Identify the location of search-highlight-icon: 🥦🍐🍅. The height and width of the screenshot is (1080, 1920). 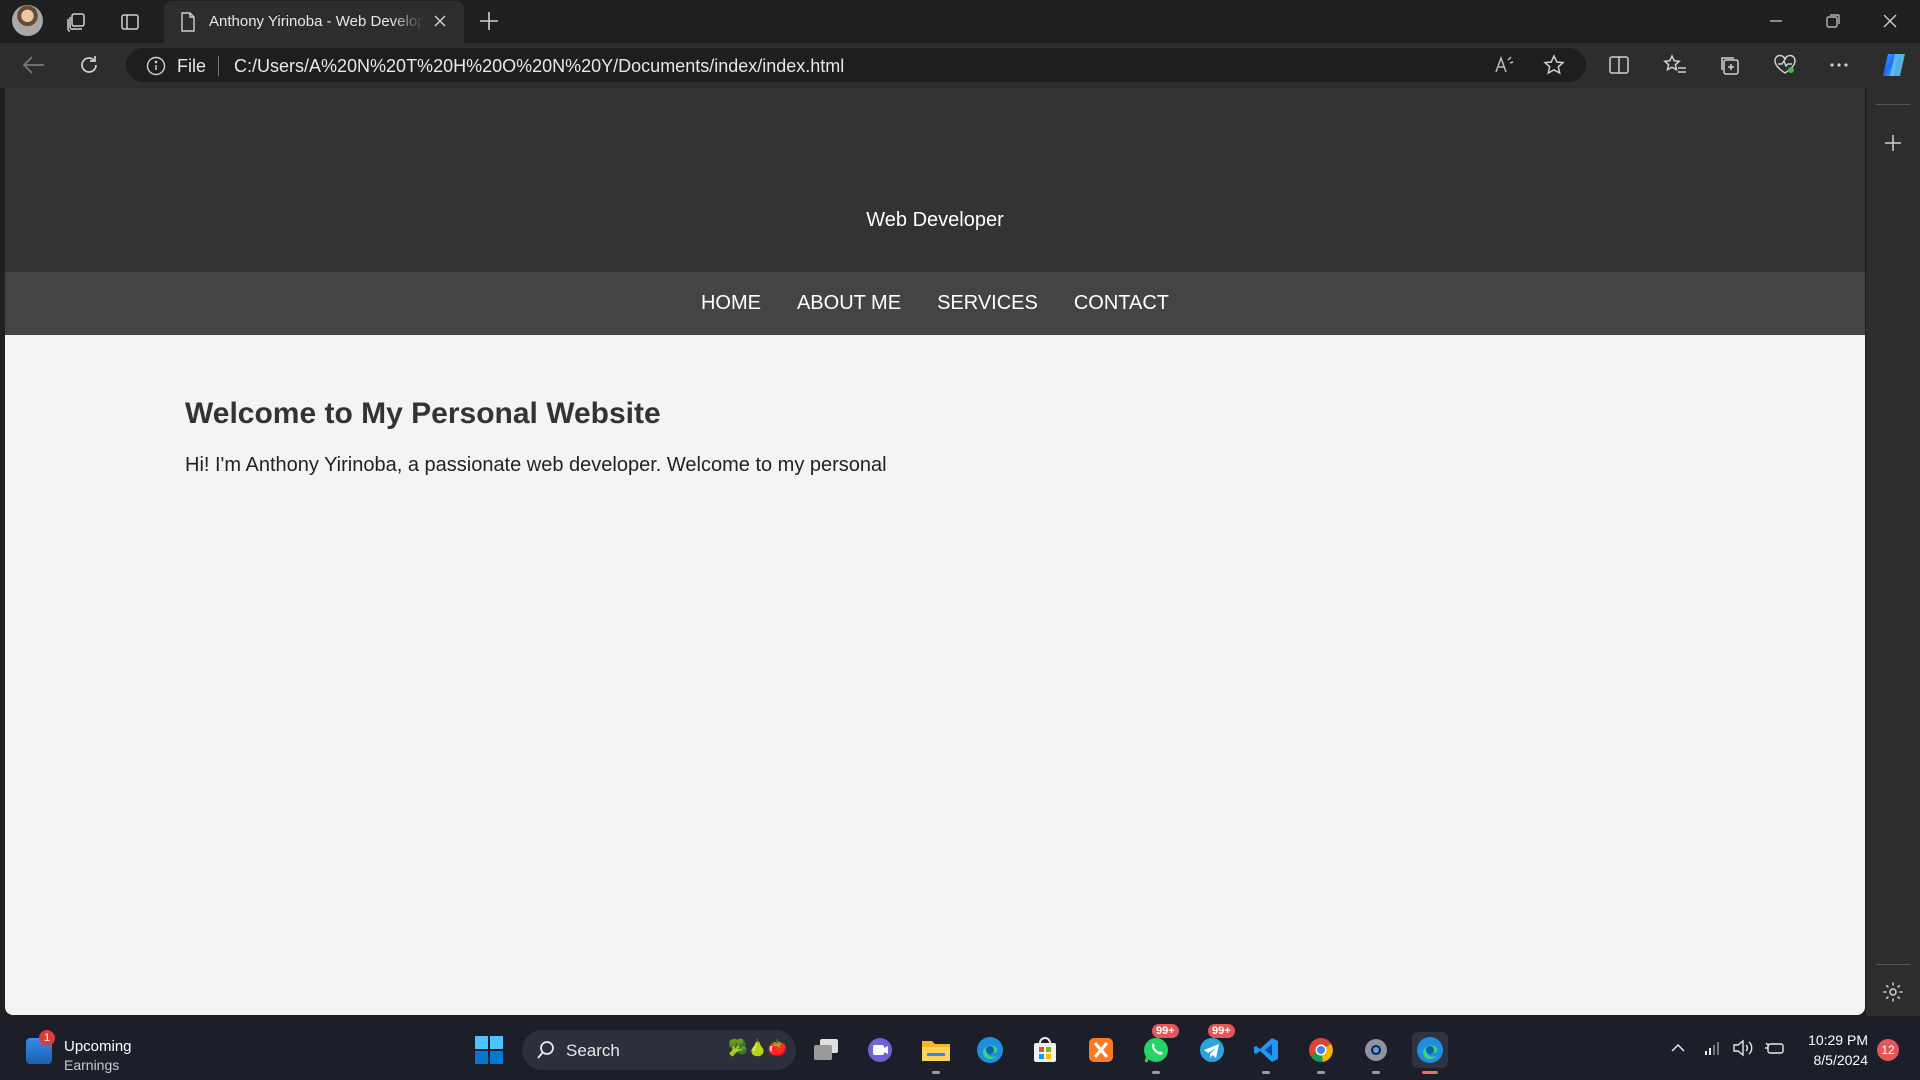
(758, 1048).